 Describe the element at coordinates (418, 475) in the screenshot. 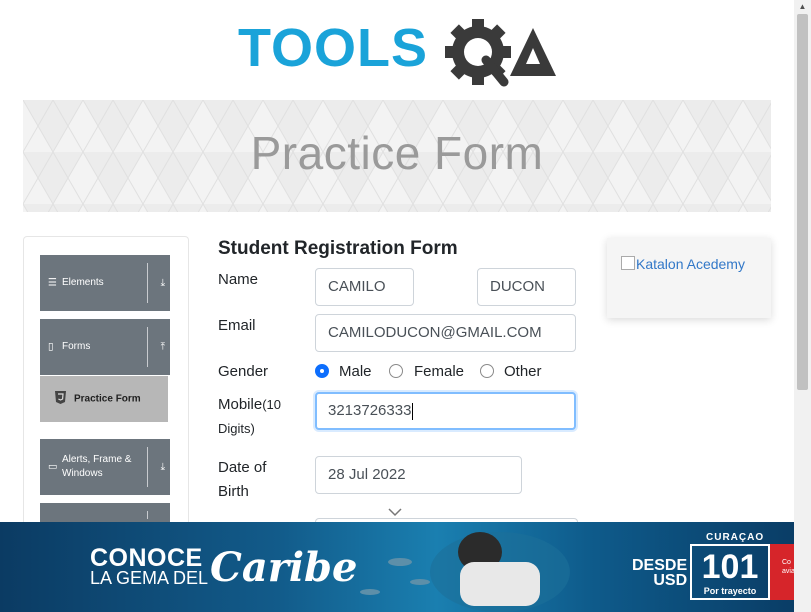

I see `date-of-birth-input: 28 Jul 2022` at that location.